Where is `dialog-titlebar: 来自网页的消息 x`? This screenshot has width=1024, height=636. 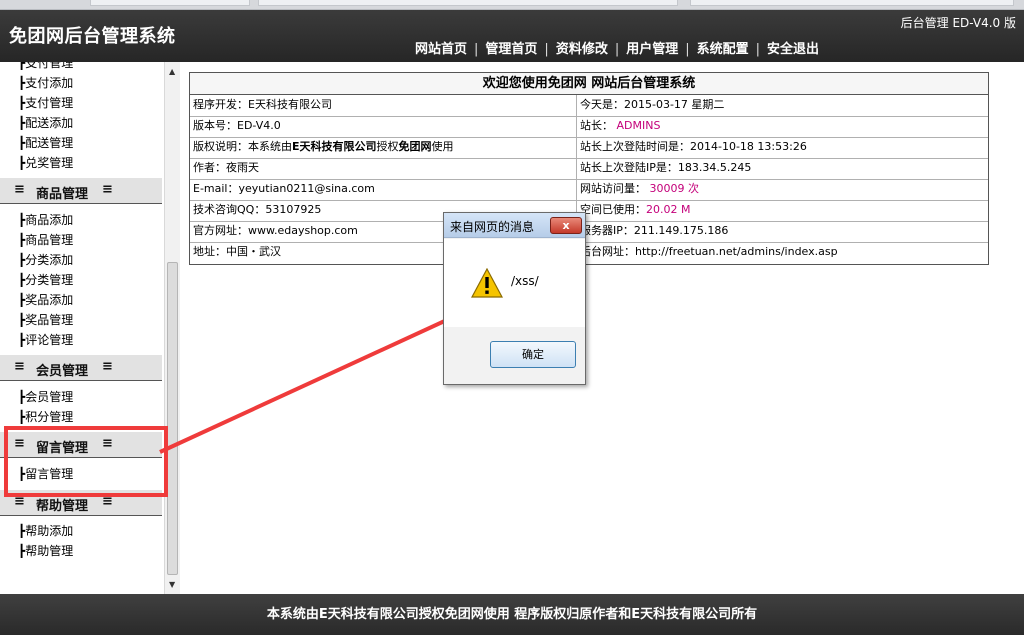 dialog-titlebar: 来自网页的消息 x is located at coordinates (514, 225).